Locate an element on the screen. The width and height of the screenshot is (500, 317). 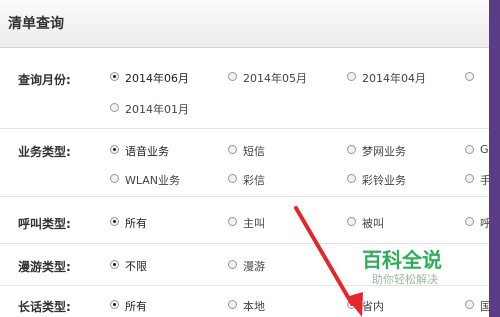
annotation-arrow-icon is located at coordinates (328, 261).